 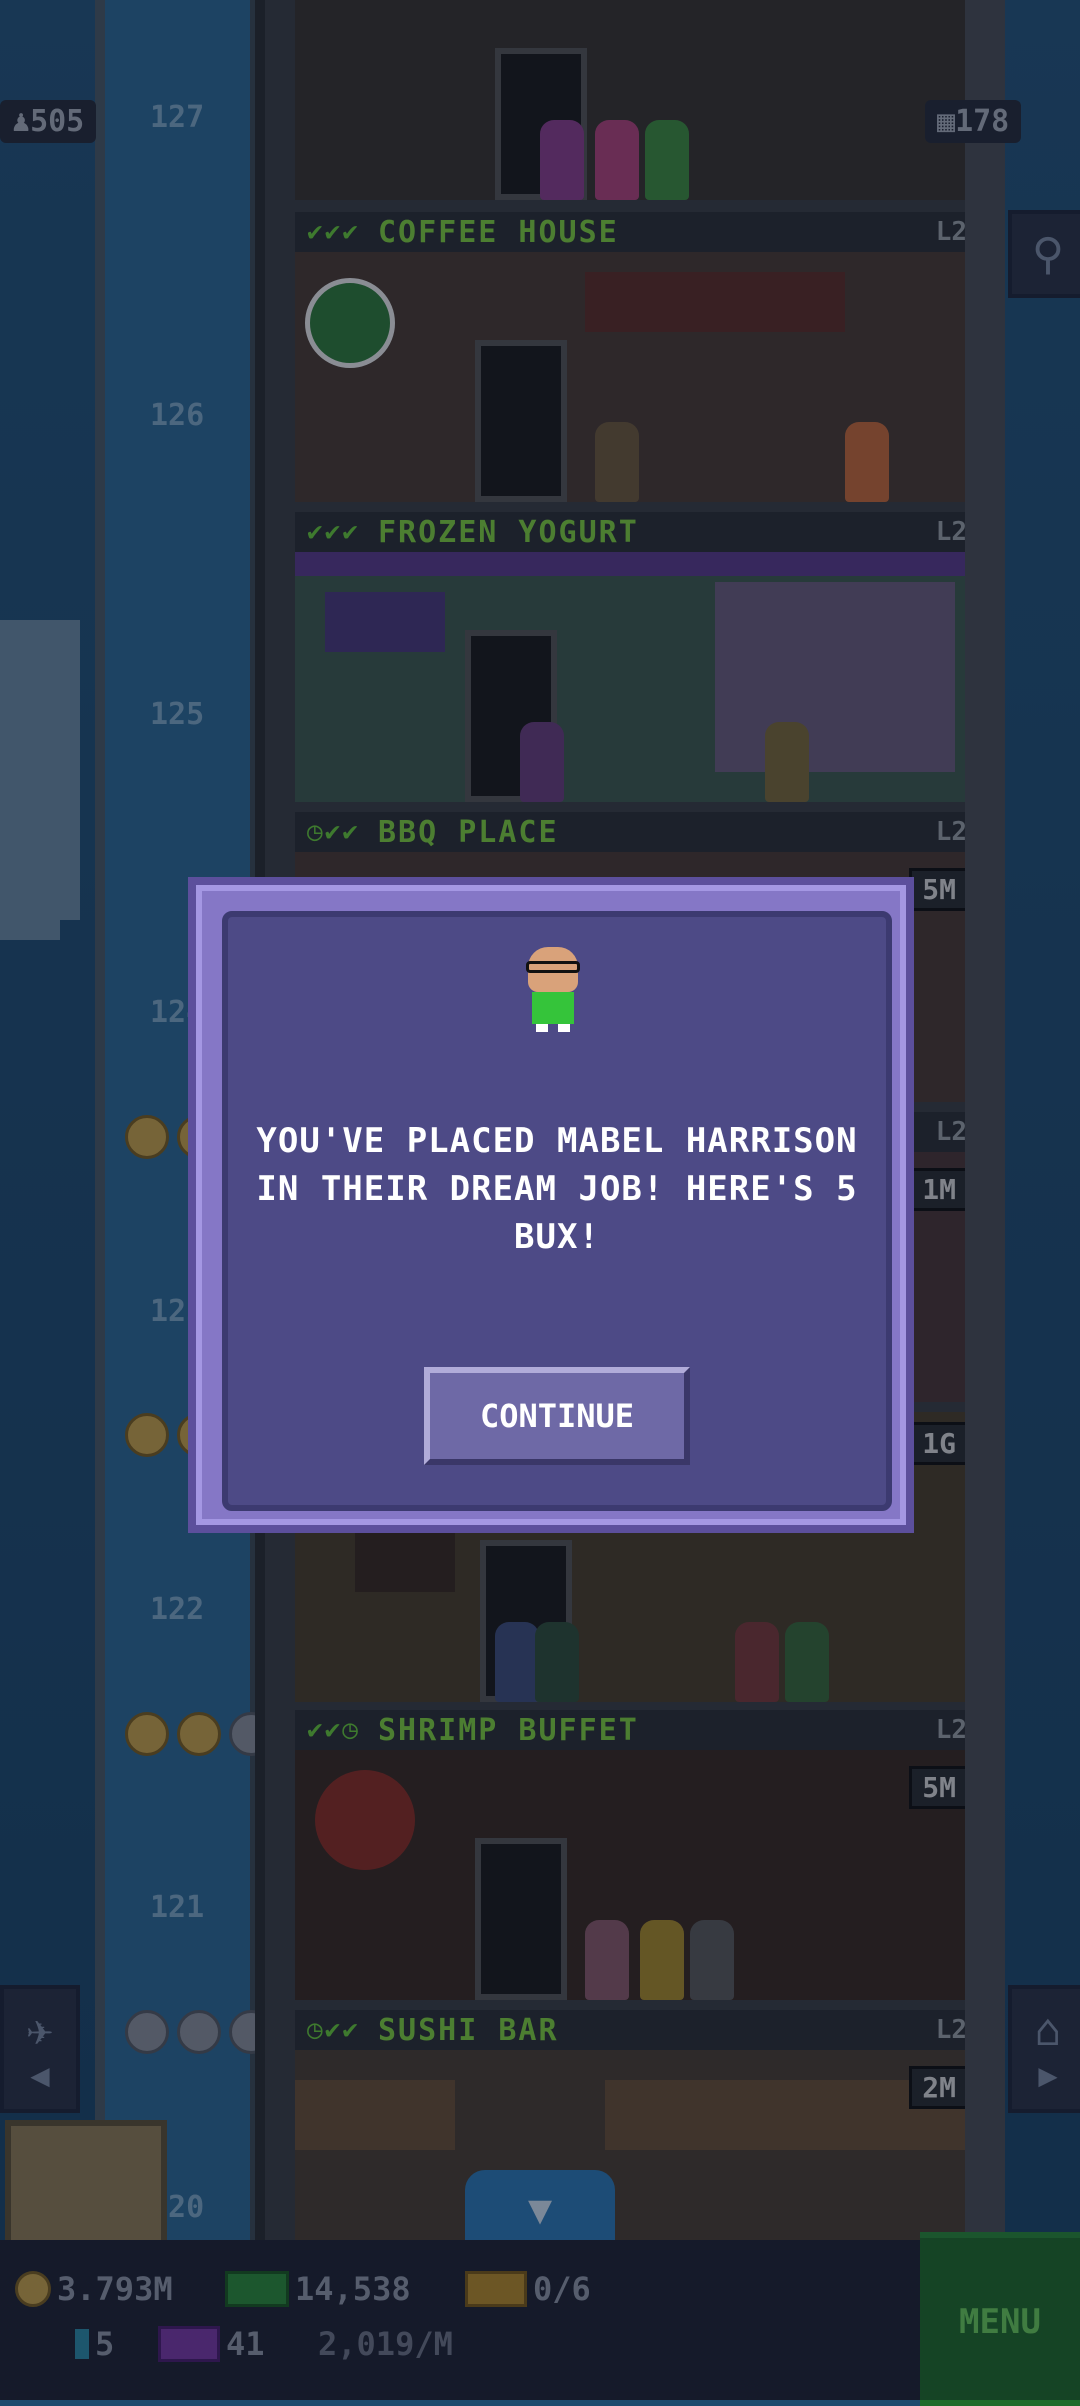 What do you see at coordinates (553, 992) in the screenshot?
I see `bitizen-avatar` at bounding box center [553, 992].